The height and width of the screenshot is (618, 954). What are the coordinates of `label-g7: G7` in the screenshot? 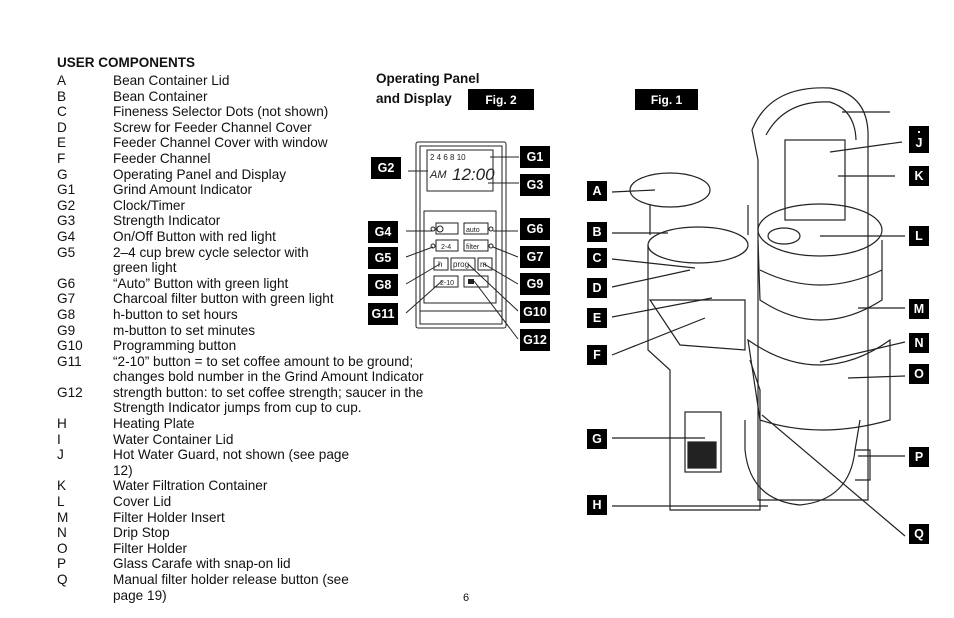 It's located at (535, 257).